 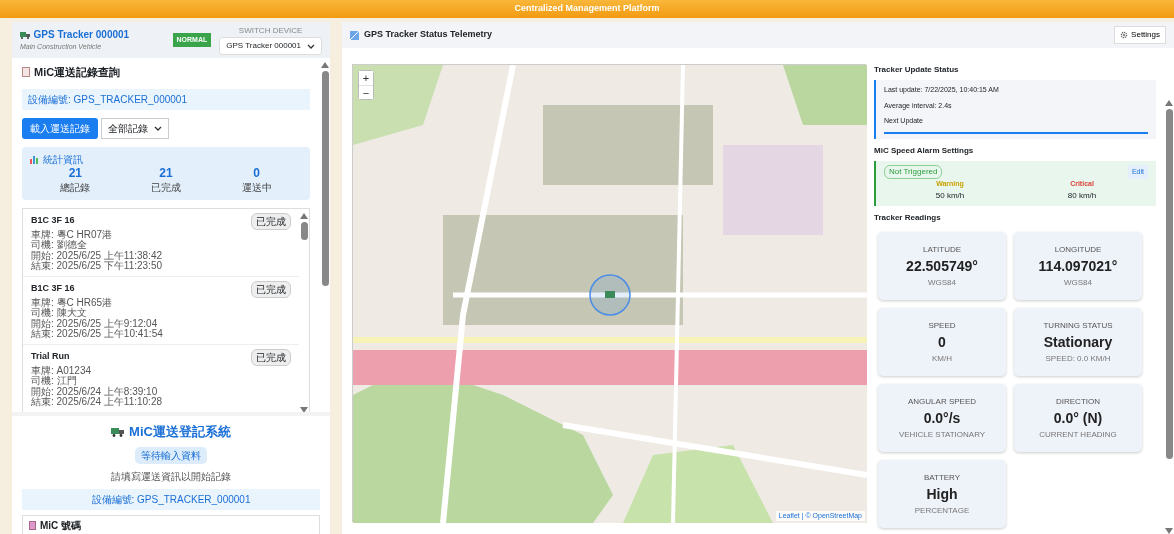 I want to click on reading-label: DIRECTION, so click(x=1078, y=401).